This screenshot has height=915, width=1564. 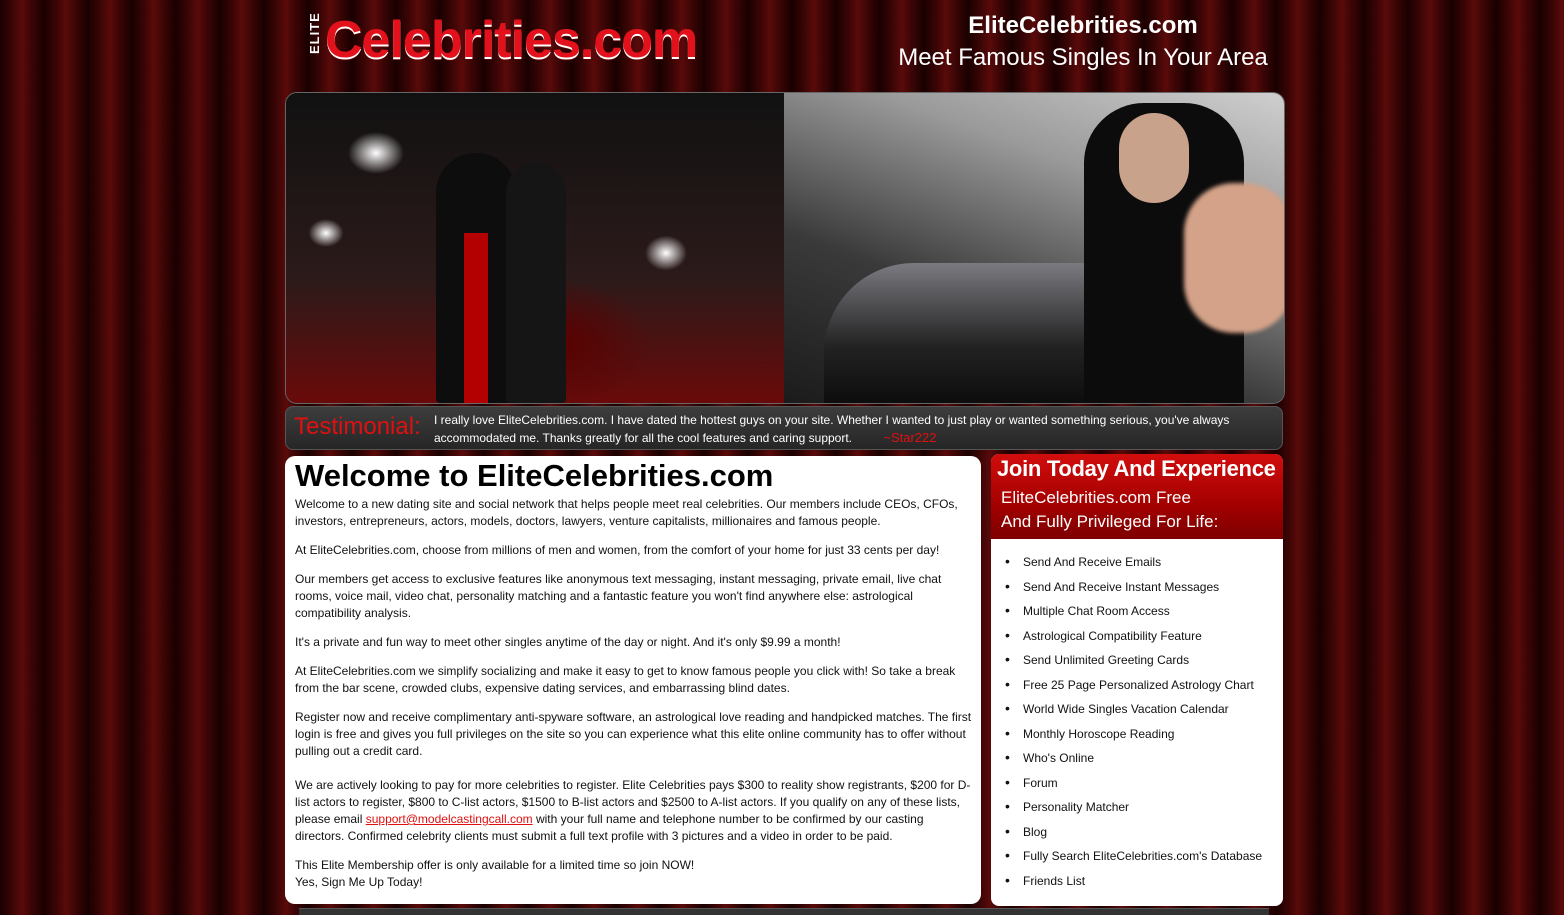 What do you see at coordinates (1110, 521) in the screenshot?
I see `join-subheading-line2: And Fully Privileged For Life:` at bounding box center [1110, 521].